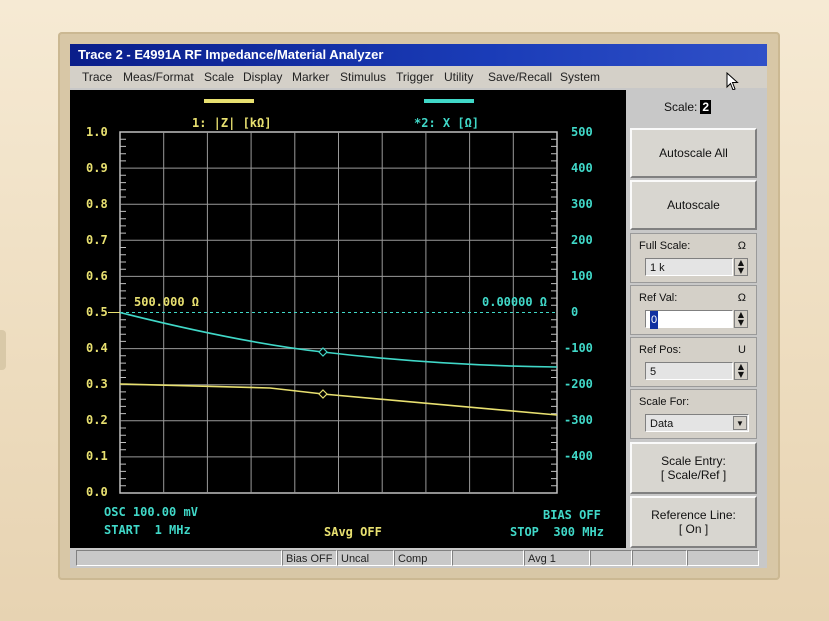 The image size is (829, 621). I want to click on right-tick-label: -100, so click(578, 348).